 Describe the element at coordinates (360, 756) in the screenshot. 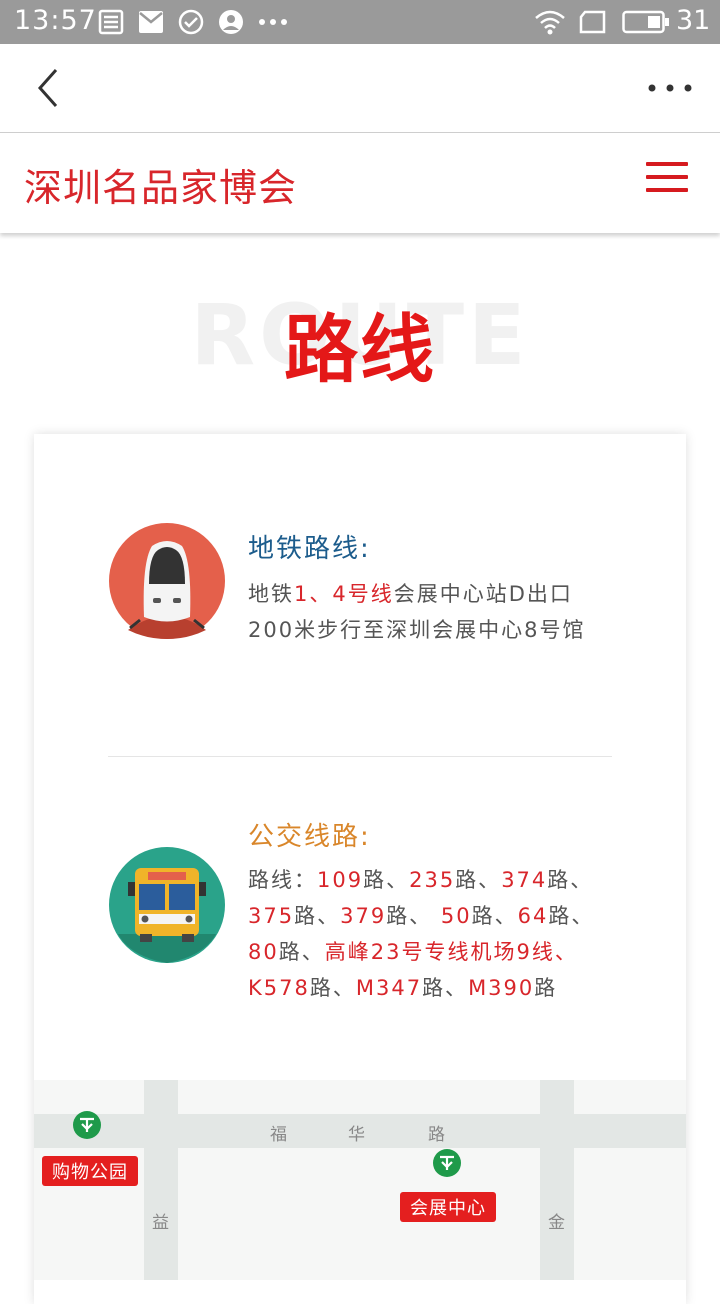

I see `divider` at that location.